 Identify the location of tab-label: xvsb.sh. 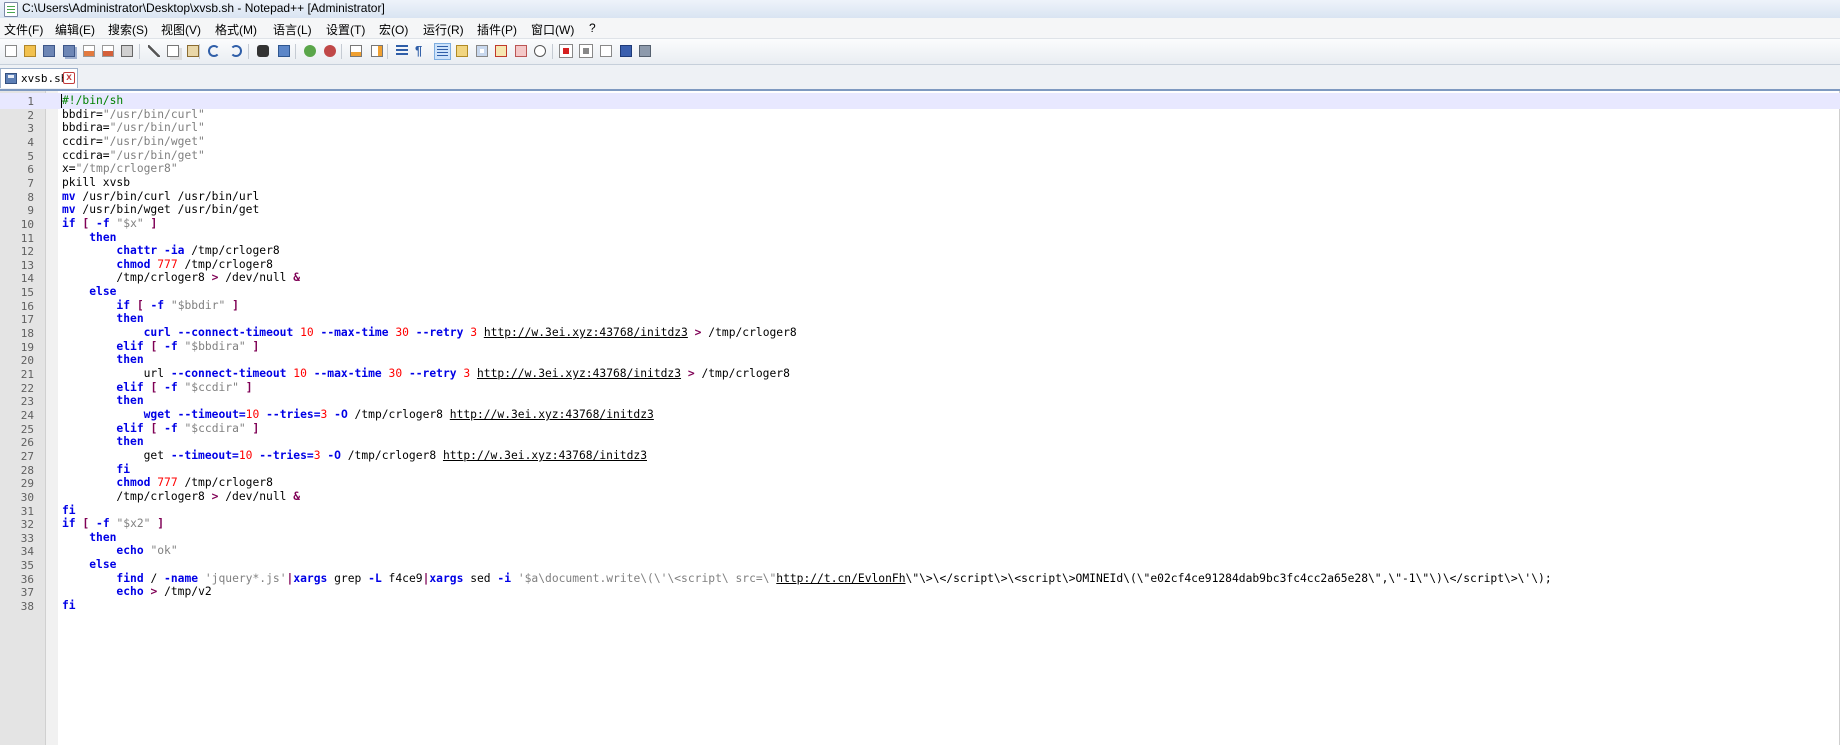
(44, 78).